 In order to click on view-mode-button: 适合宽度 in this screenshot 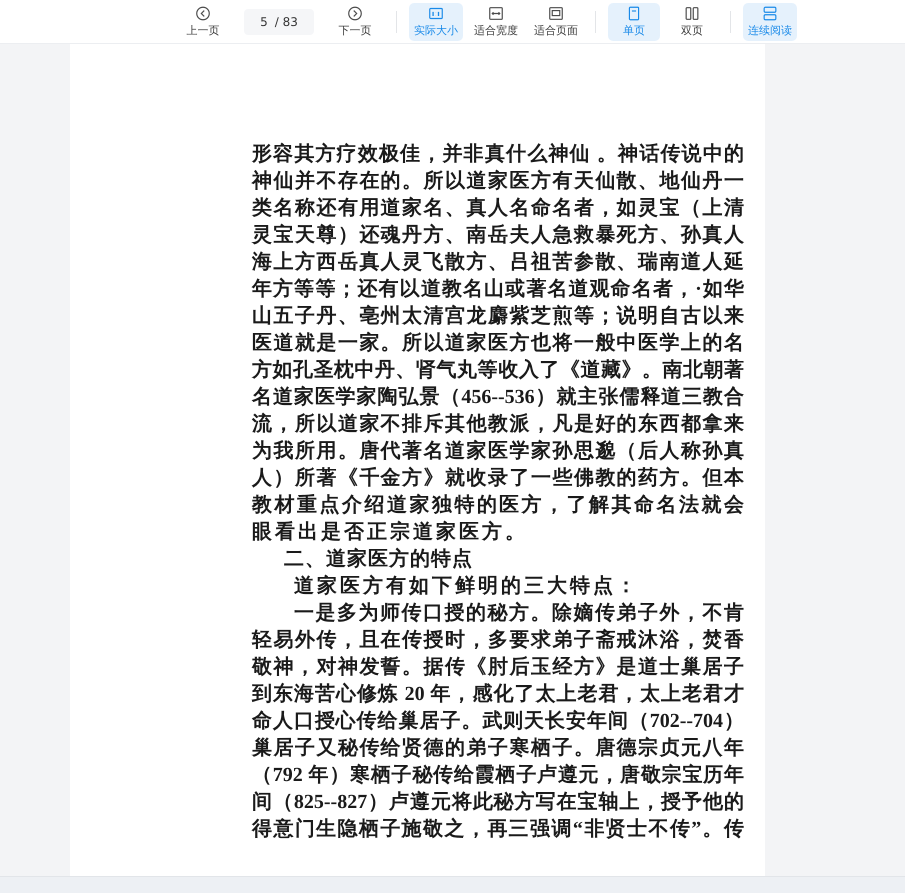, I will do `click(496, 21)`.